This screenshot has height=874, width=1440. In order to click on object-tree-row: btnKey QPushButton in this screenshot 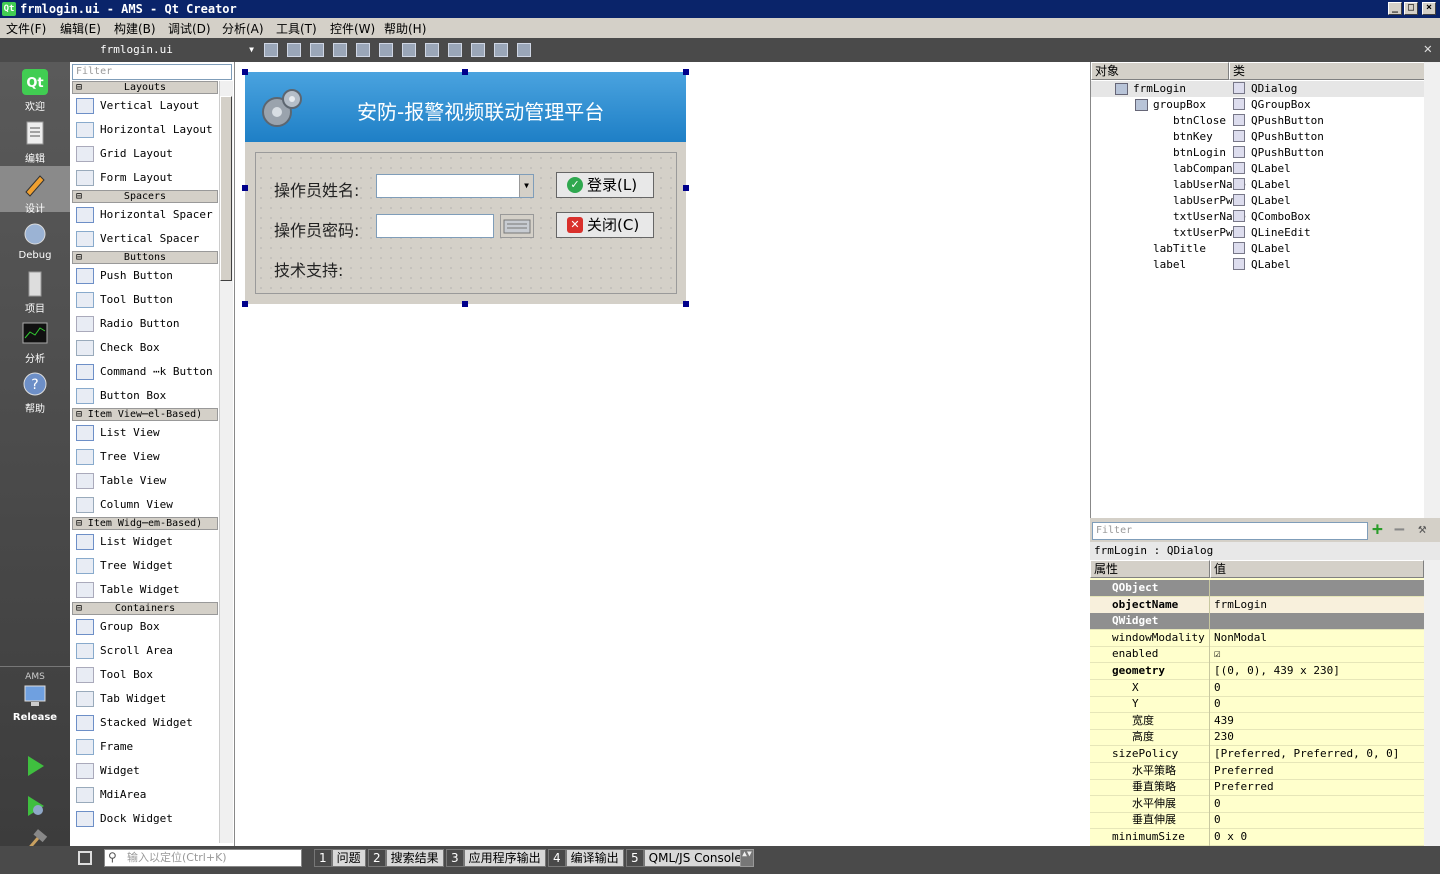, I will do `click(1258, 137)`.